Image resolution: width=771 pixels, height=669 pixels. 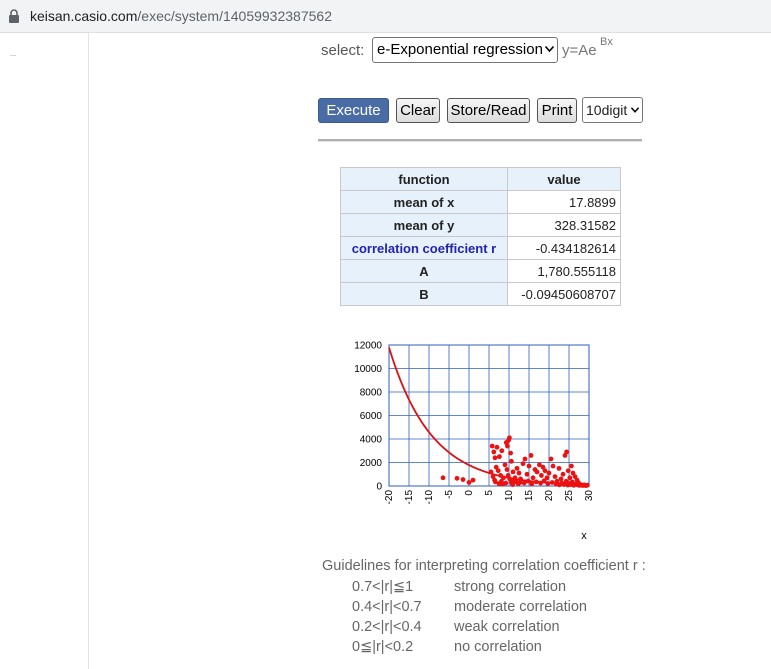 I want to click on y-tick-label: 6000, so click(x=371, y=416).